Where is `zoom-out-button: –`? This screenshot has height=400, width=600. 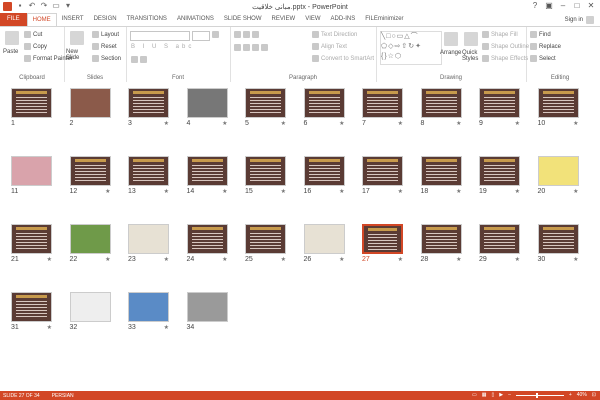
zoom-out-button: – is located at coordinates (509, 395).